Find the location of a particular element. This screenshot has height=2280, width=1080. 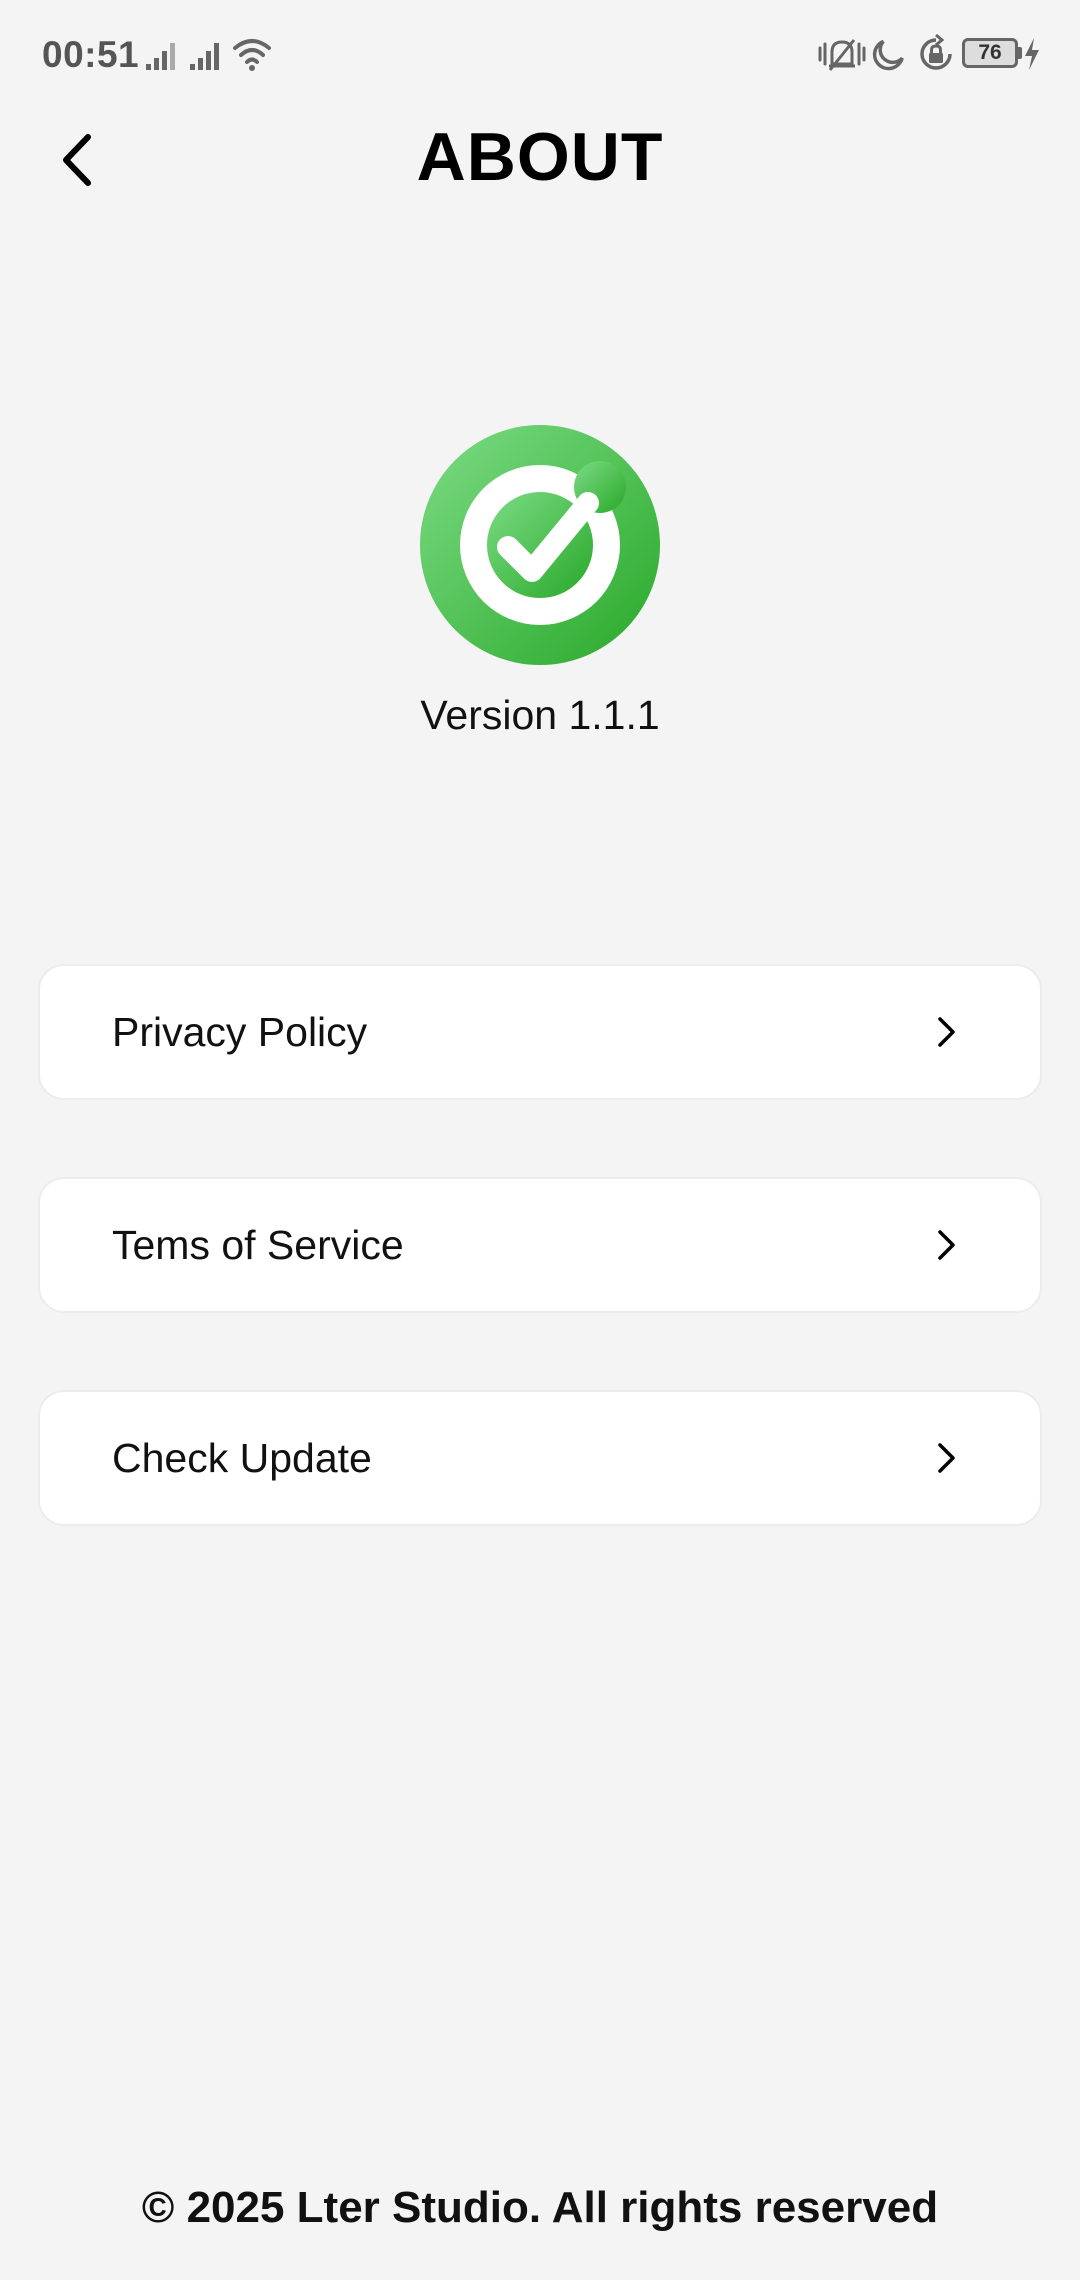

privacy-policy-item: Privacy Policy is located at coordinates (540, 1032).